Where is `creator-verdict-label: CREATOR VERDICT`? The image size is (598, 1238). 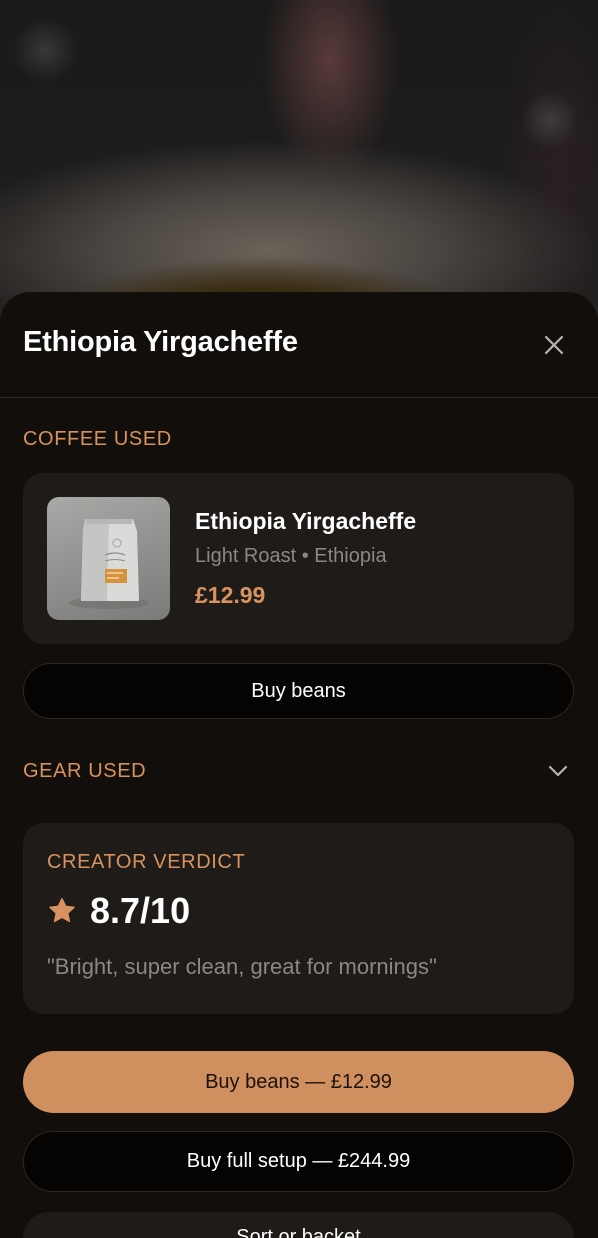 creator-verdict-label: CREATOR VERDICT is located at coordinates (146, 862).